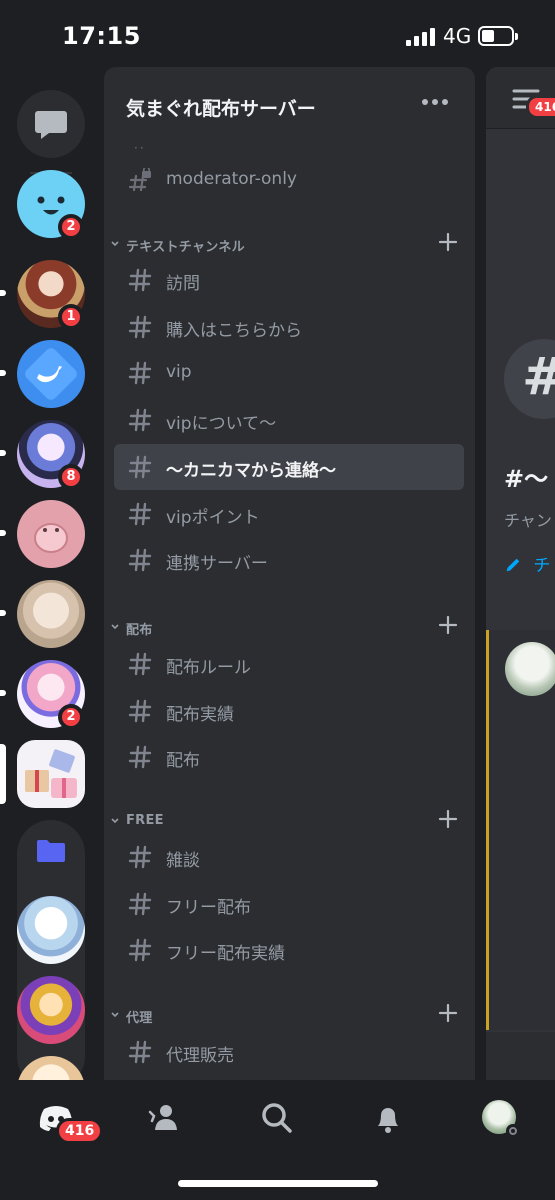 This screenshot has height=1200, width=555. Describe the element at coordinates (277, 35) in the screenshot. I see `status-bar: 17:15 4G` at that location.